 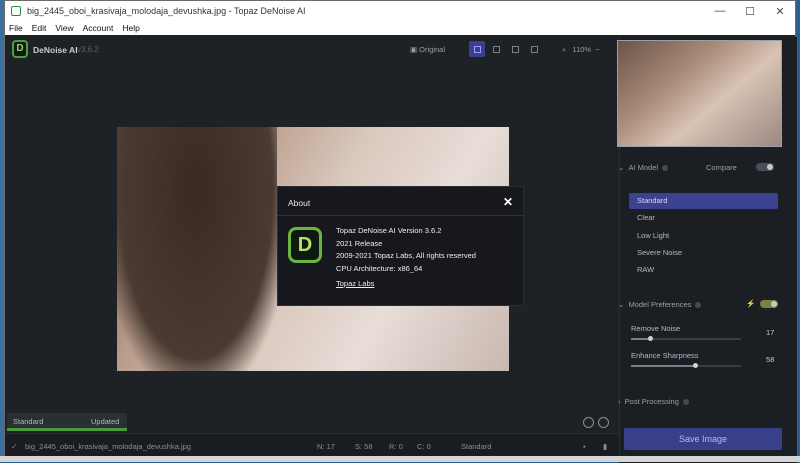 What do you see at coordinates (780, 11) in the screenshot?
I see `close-window-button: ✕` at bounding box center [780, 11].